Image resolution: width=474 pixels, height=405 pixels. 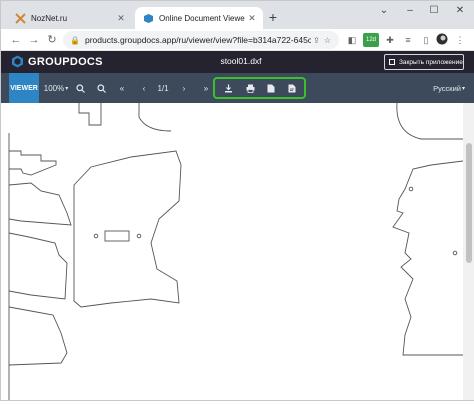 What do you see at coordinates (80, 88) in the screenshot?
I see `zoom-in-icon` at bounding box center [80, 88].